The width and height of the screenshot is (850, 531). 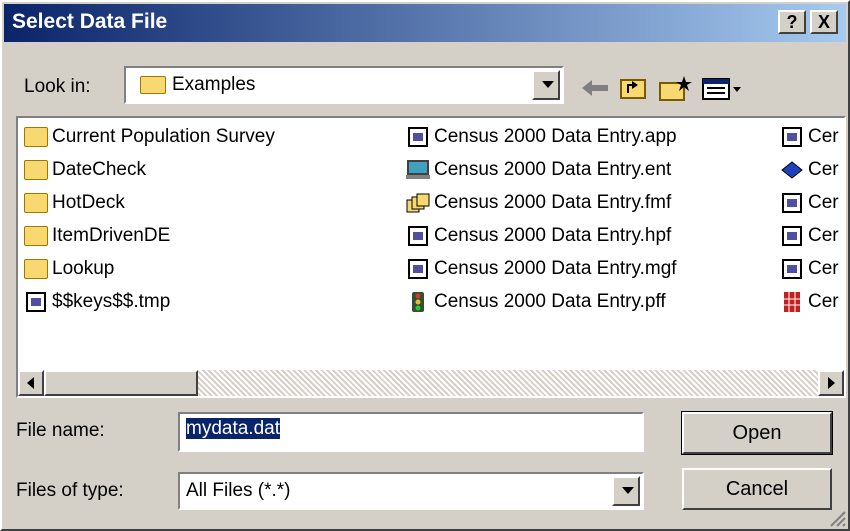 I want to click on scroll-left-button, so click(x=31, y=383).